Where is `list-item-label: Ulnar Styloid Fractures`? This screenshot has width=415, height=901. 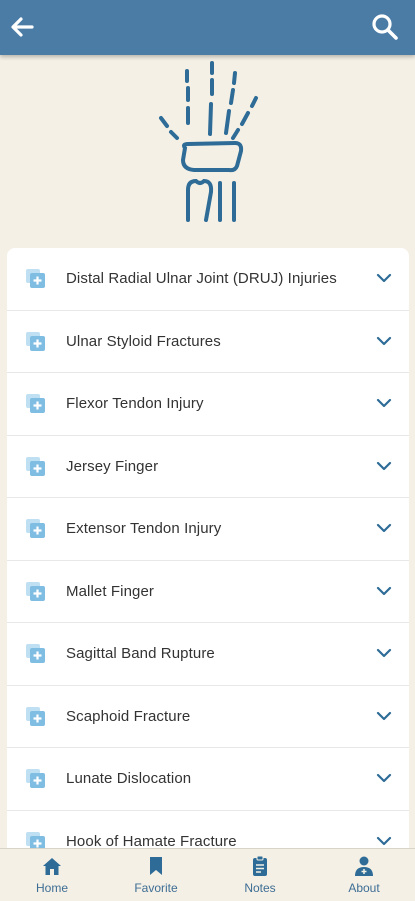 list-item-label: Ulnar Styloid Fractures is located at coordinates (143, 341).